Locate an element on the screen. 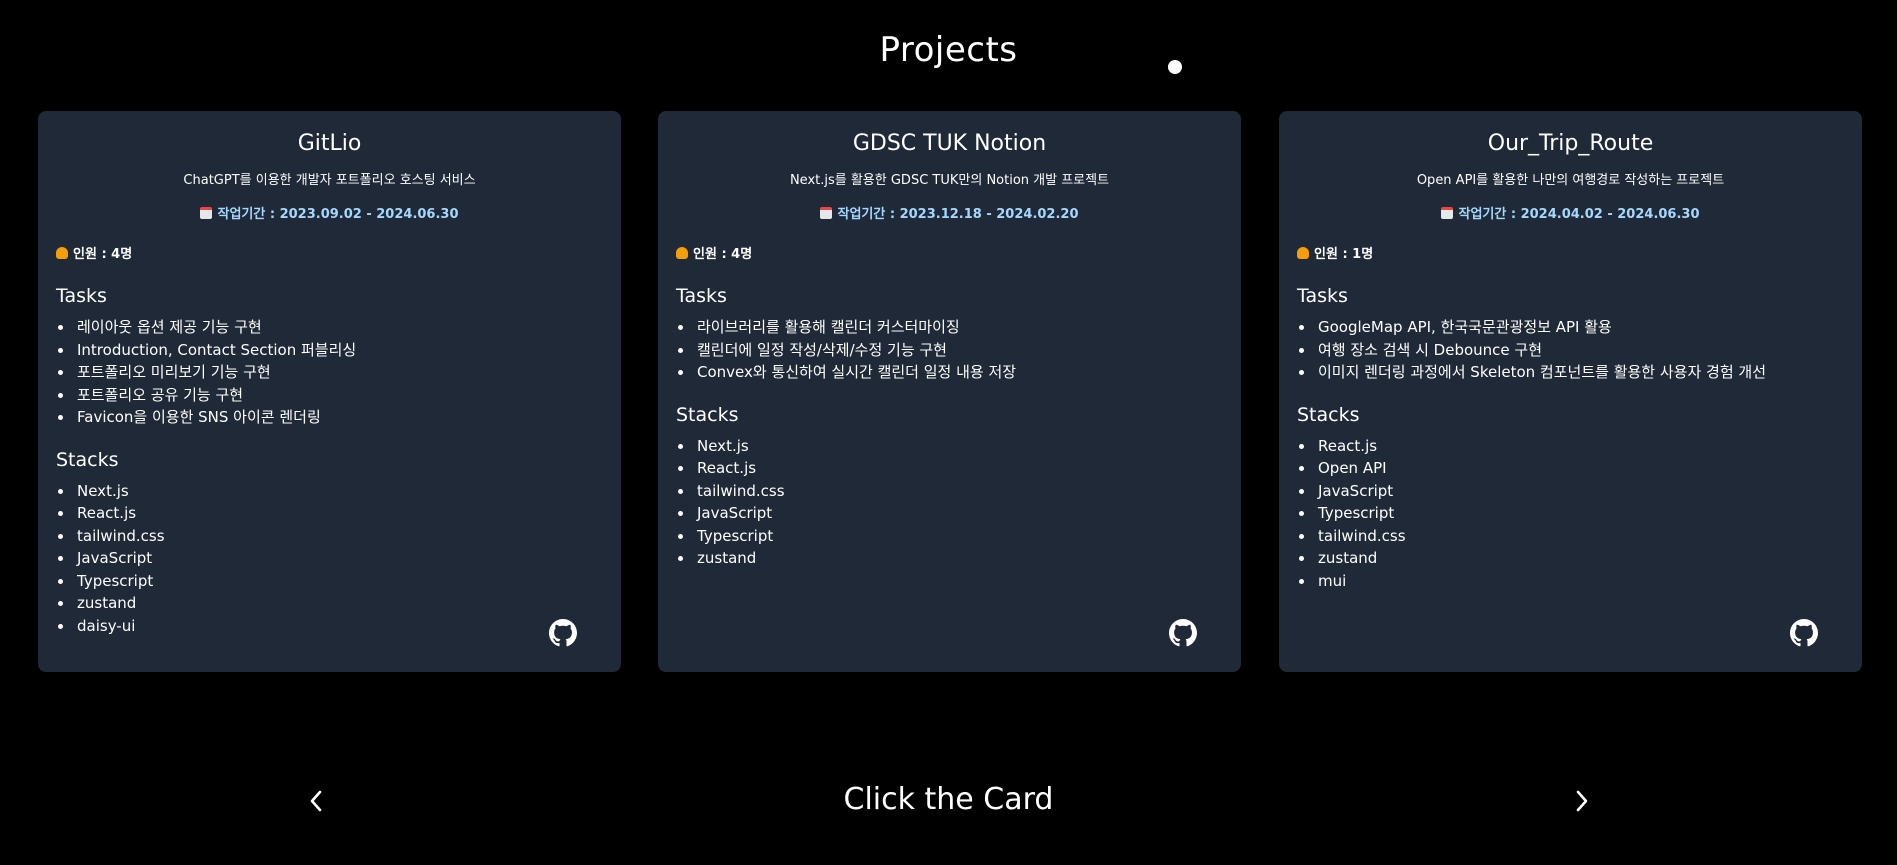 The height and width of the screenshot is (865, 1897). task-item: 포트폴리오 공유 기능 구현 is located at coordinates (329, 395).